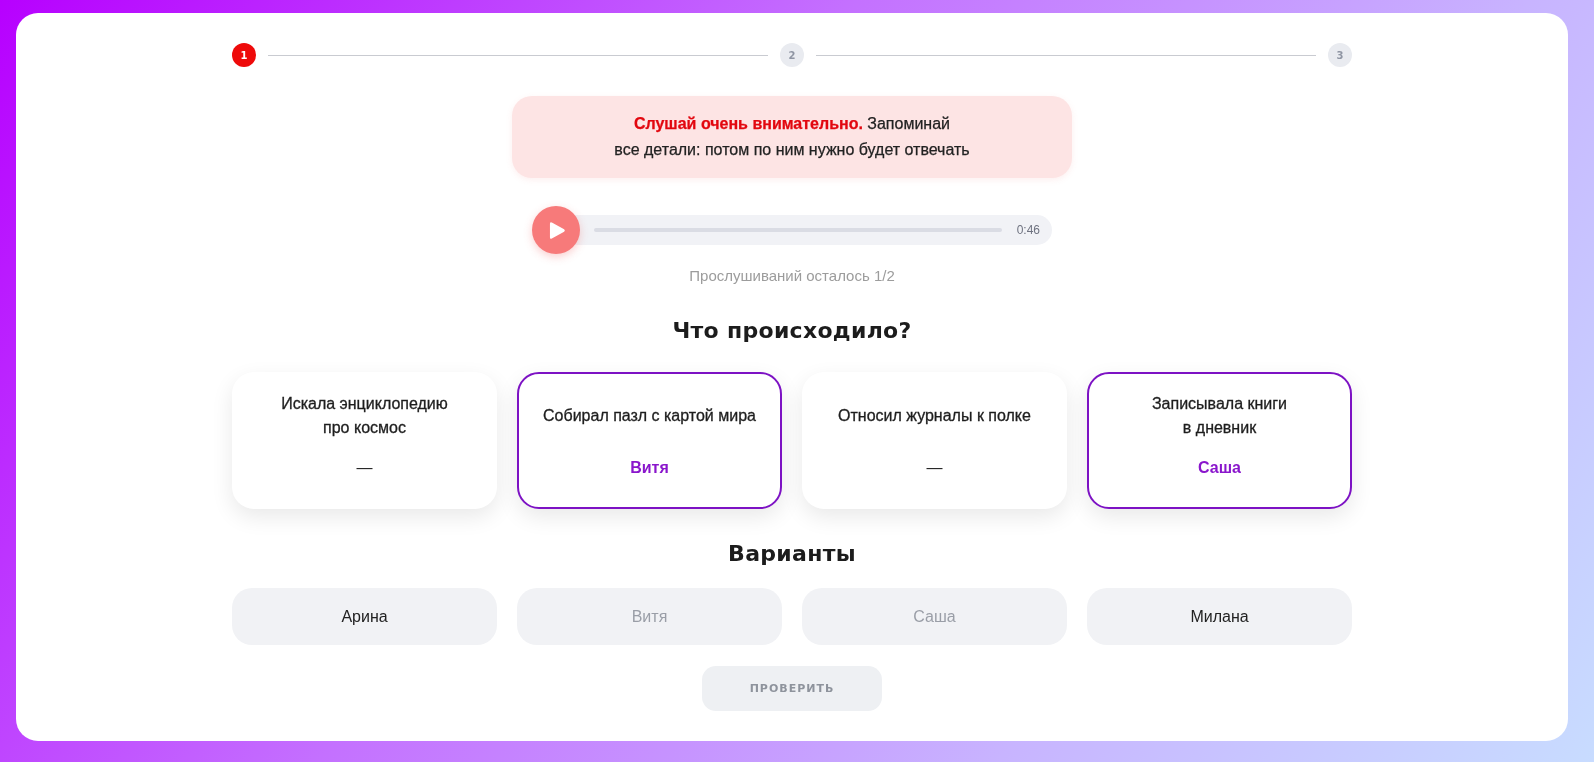 The image size is (1594, 762). What do you see at coordinates (364, 616) in the screenshot?
I see `name-option: Арина` at bounding box center [364, 616].